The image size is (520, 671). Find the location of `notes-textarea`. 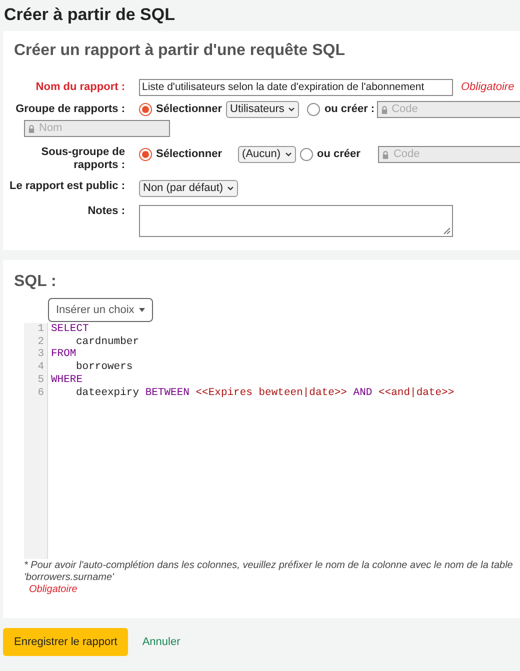

notes-textarea is located at coordinates (296, 221).